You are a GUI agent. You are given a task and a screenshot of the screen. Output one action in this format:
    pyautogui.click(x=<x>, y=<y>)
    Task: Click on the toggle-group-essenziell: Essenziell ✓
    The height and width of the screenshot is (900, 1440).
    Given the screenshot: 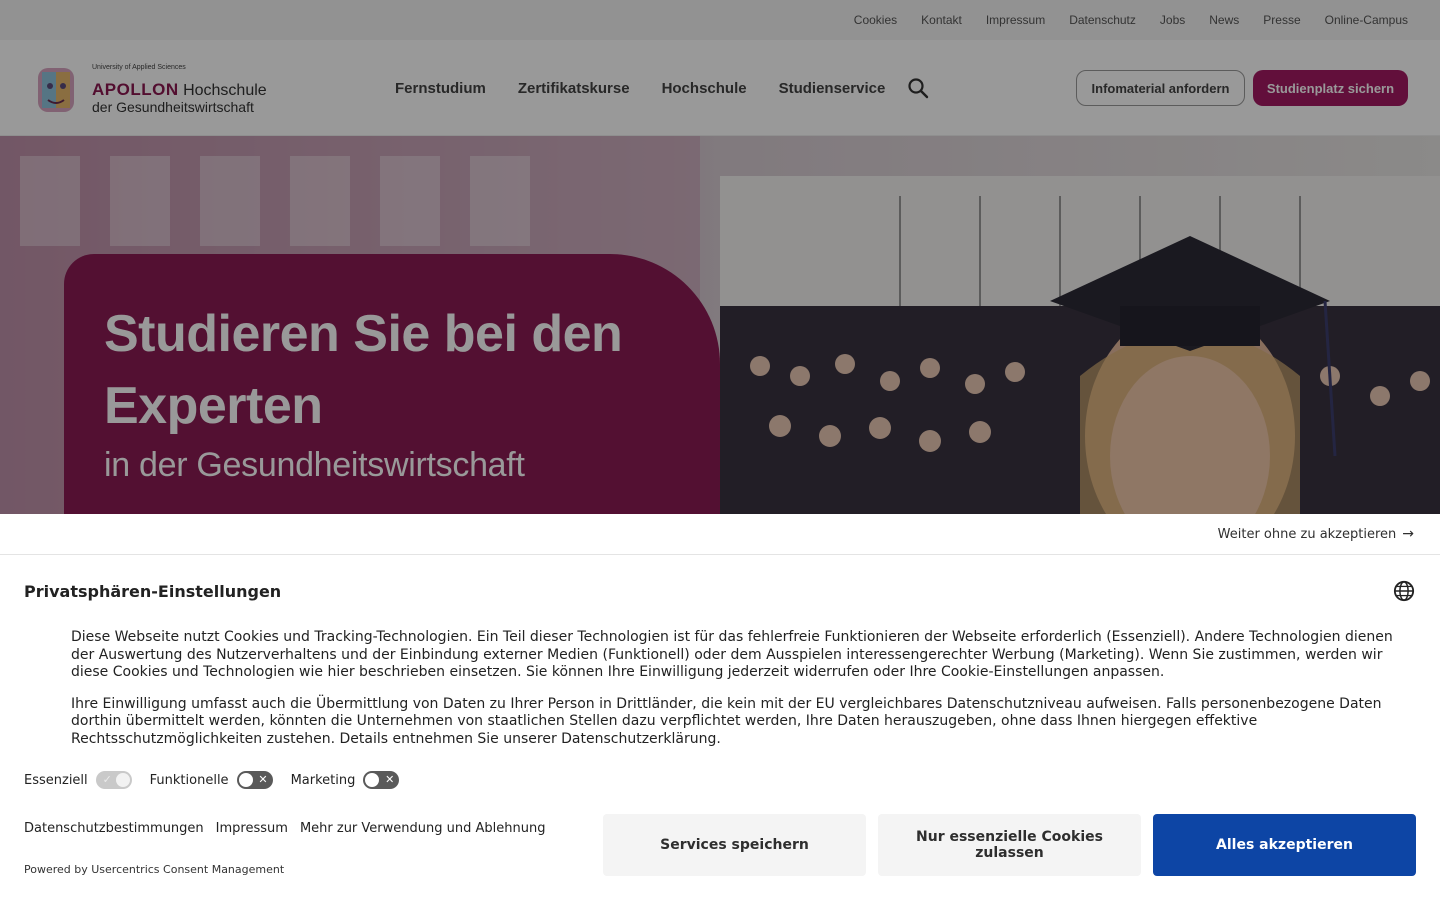 What is the action you would take?
    pyautogui.click(x=78, y=780)
    